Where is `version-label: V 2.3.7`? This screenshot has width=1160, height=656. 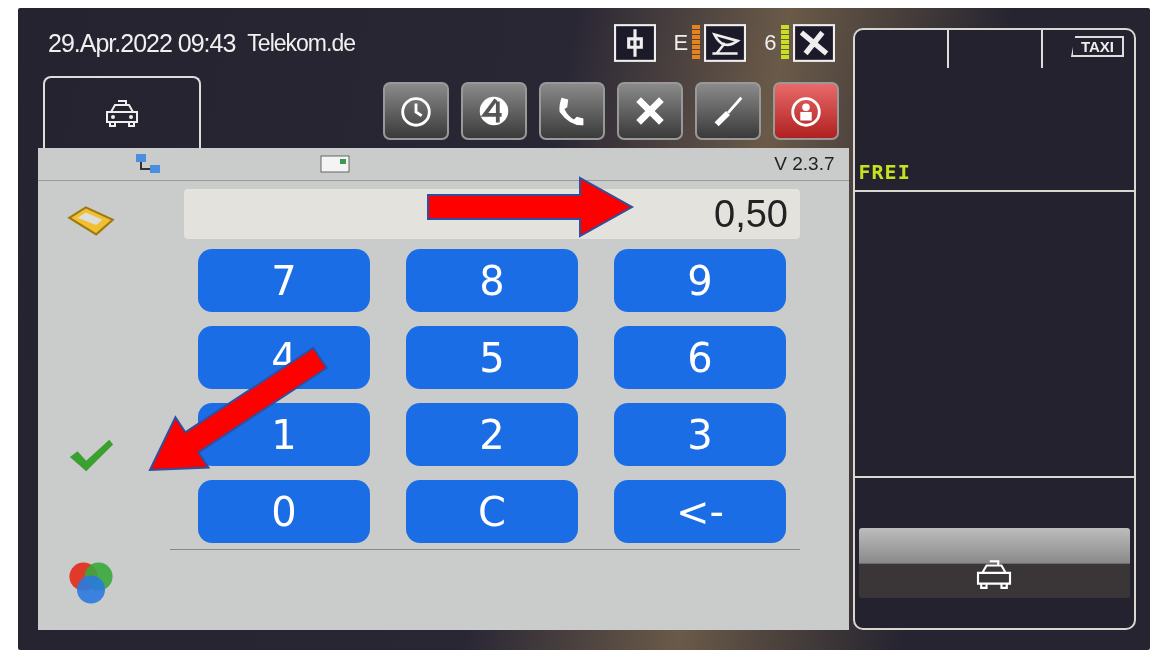 version-label: V 2.3.7 is located at coordinates (804, 164).